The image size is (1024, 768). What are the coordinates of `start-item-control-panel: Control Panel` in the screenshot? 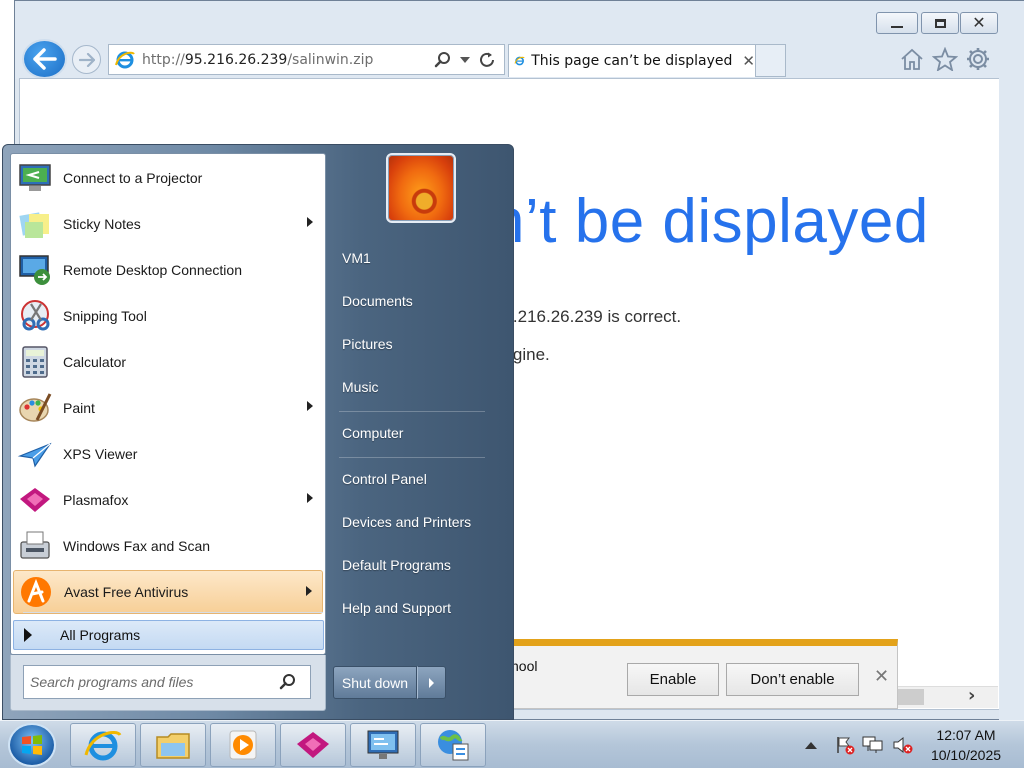 It's located at (418, 479).